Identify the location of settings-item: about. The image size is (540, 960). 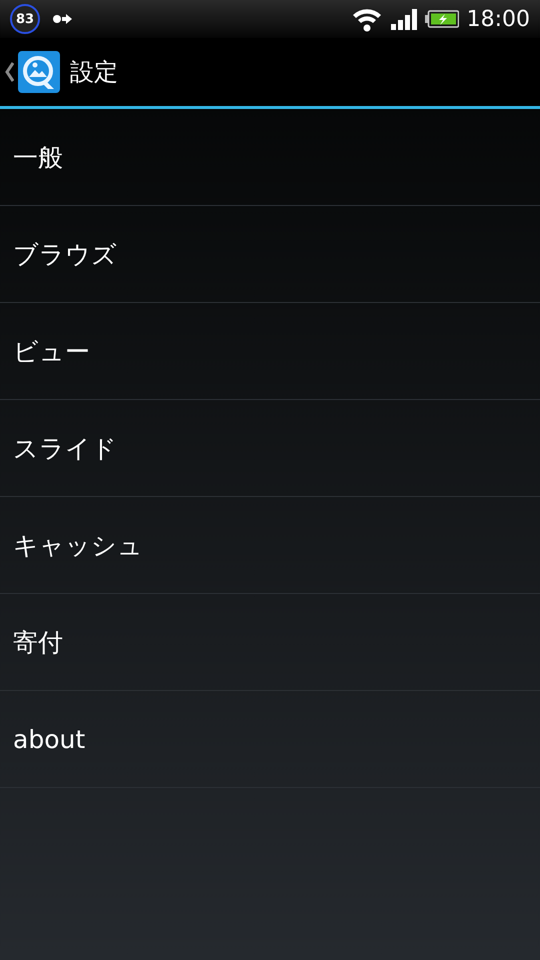
(270, 739).